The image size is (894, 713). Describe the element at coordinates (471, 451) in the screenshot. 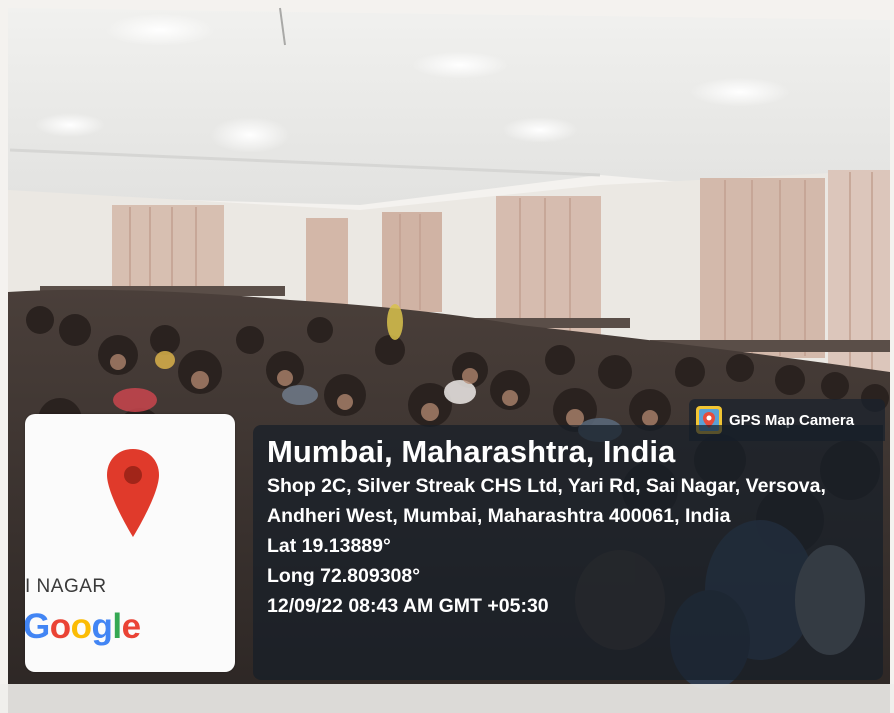

I see `location-title: Mumbai, Maharashtra, India` at that location.